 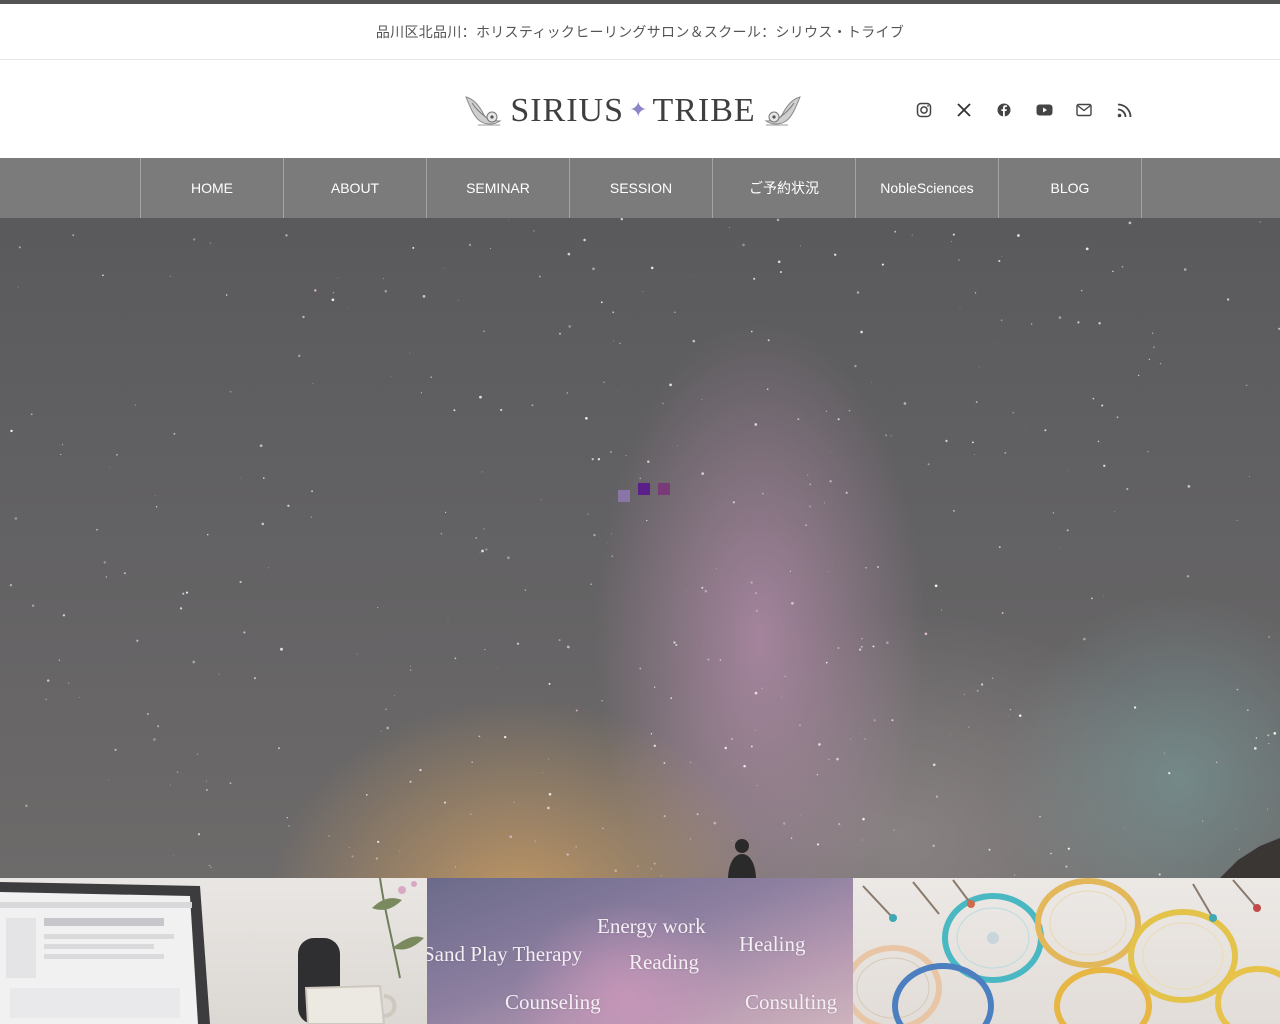 I want to click on site-tagline: 品川区北品川：ホリスティックヒーリングサロン＆スクール：シリウス・トライブ, so click(x=640, y=32).